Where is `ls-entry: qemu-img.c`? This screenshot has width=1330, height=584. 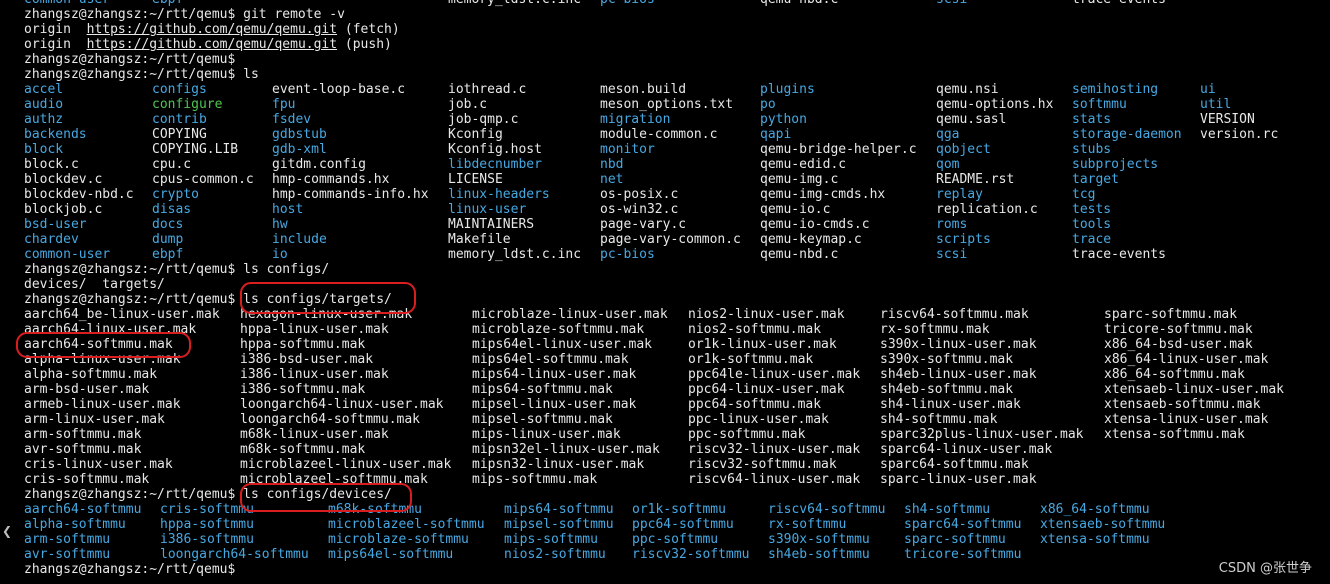 ls-entry: qemu-img.c is located at coordinates (799, 179).